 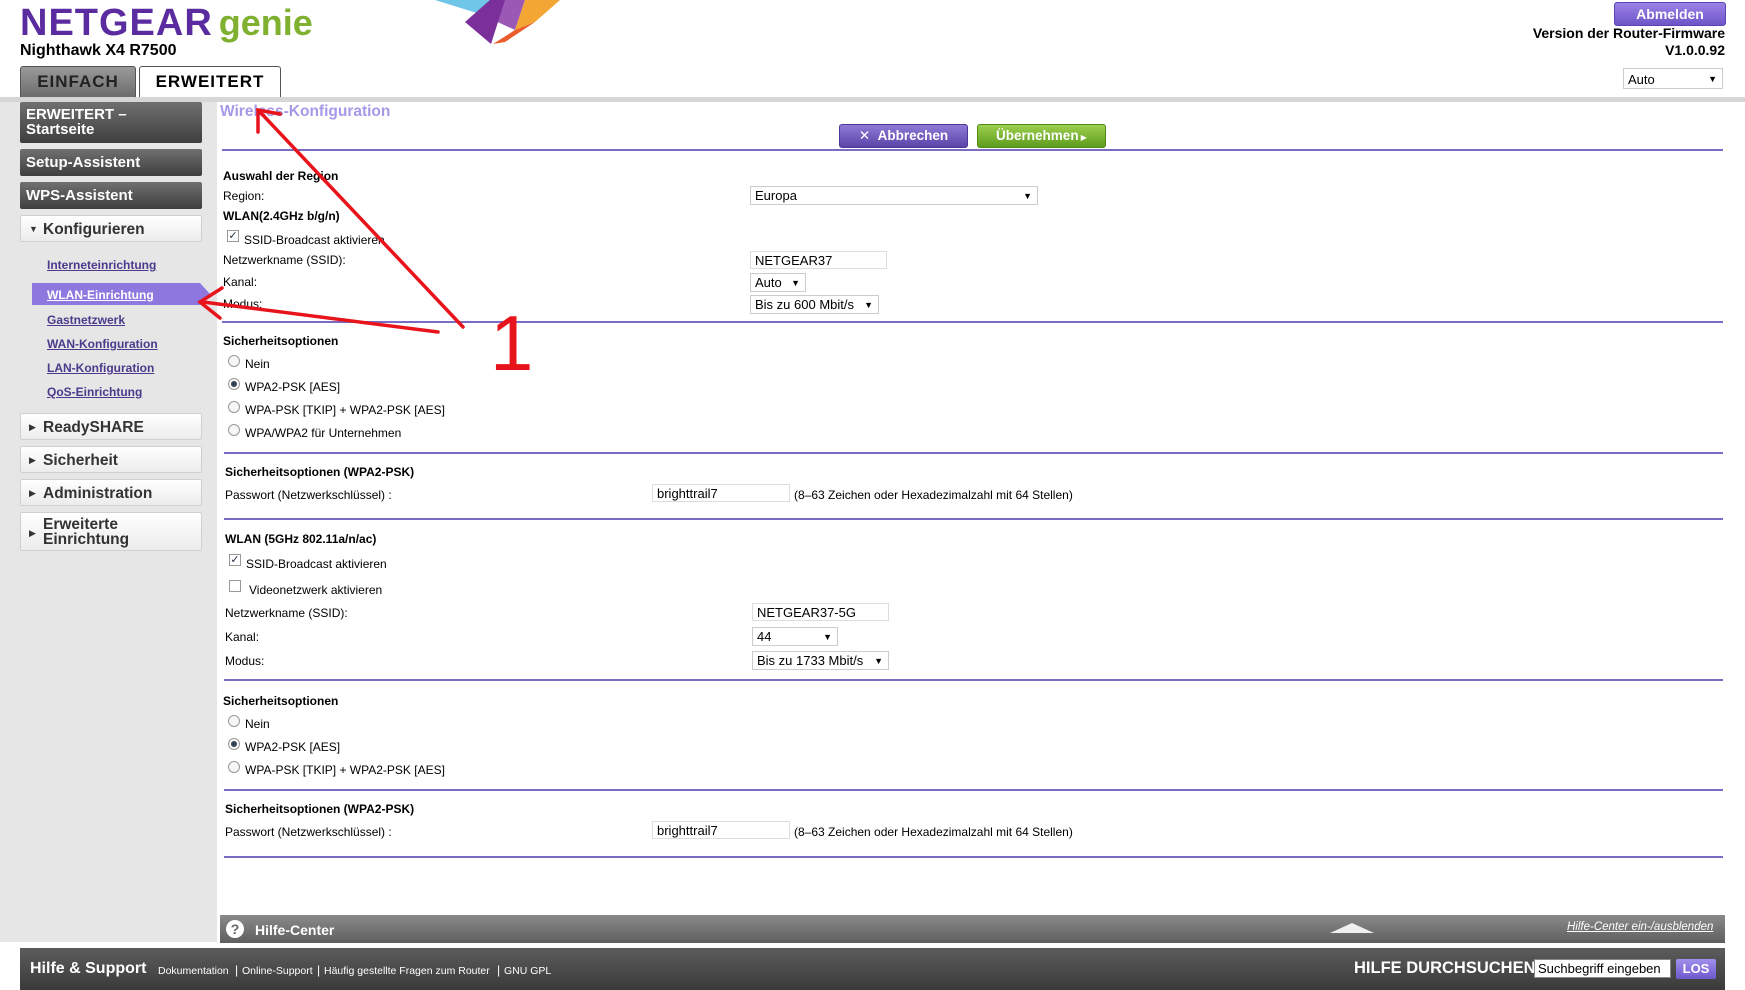 What do you see at coordinates (820, 660) in the screenshot?
I see `wlan5-mode-select: Bis zu 1733 Mbit/s ▼` at bounding box center [820, 660].